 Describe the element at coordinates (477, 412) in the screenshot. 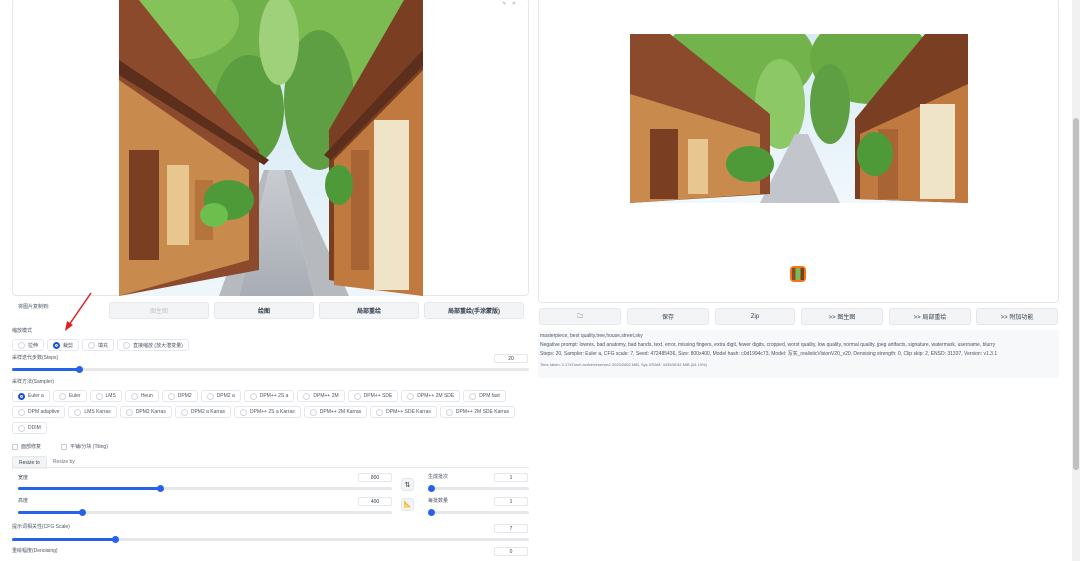

I see `sampler-option: DPM++ 2M SDE Karras` at that location.